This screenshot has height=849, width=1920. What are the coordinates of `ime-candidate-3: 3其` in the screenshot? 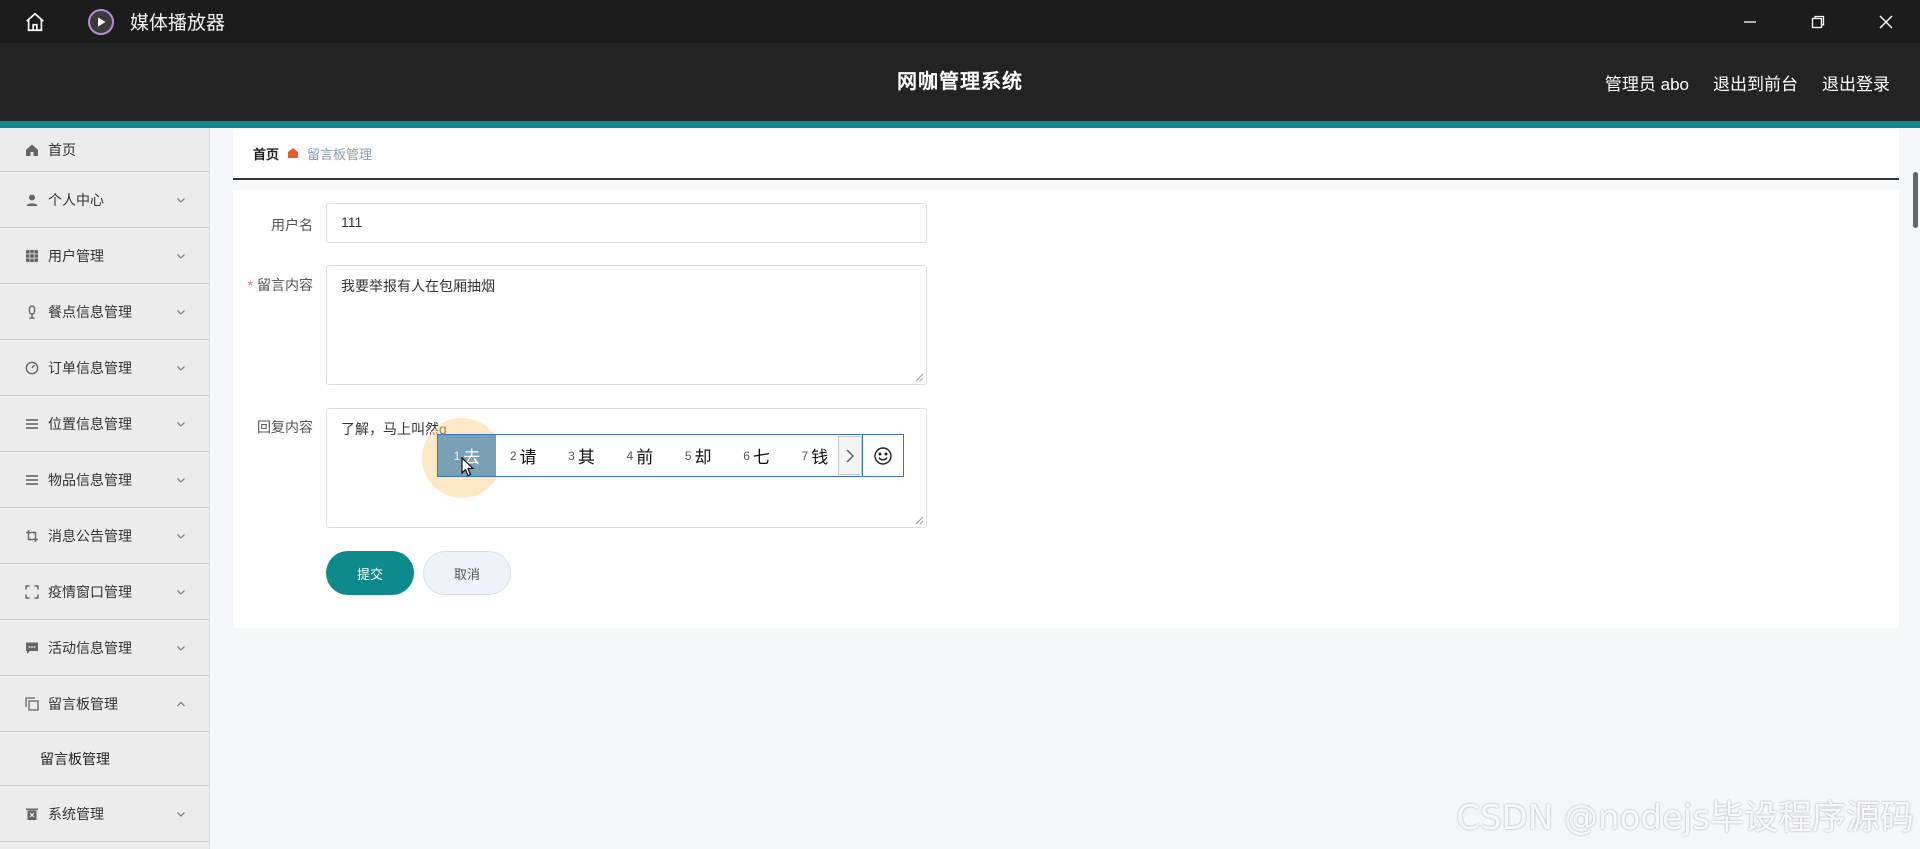 It's located at (590, 455).